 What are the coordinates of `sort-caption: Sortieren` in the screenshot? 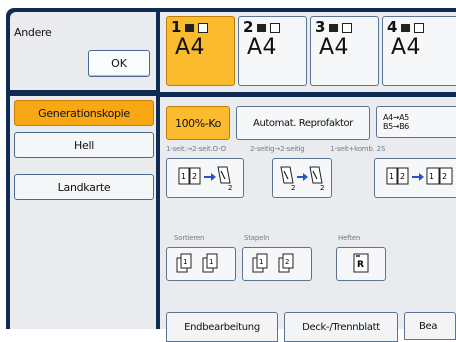 It's located at (189, 238).